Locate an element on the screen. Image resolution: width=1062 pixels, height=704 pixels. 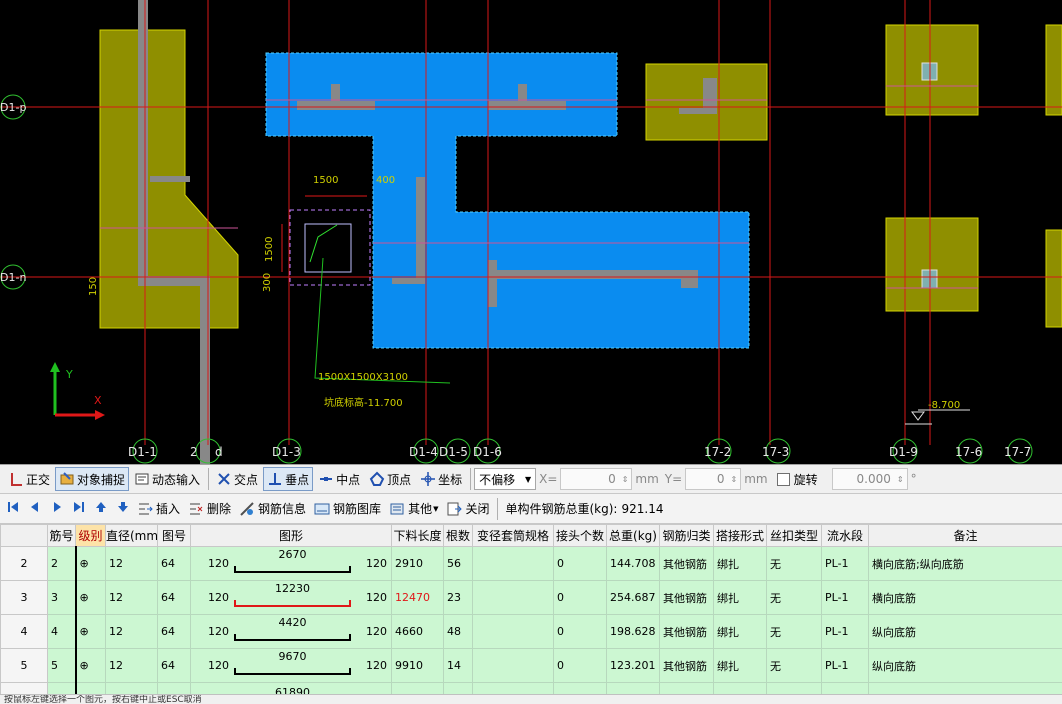
cell-count: 23 is located at coordinates (458, 597).